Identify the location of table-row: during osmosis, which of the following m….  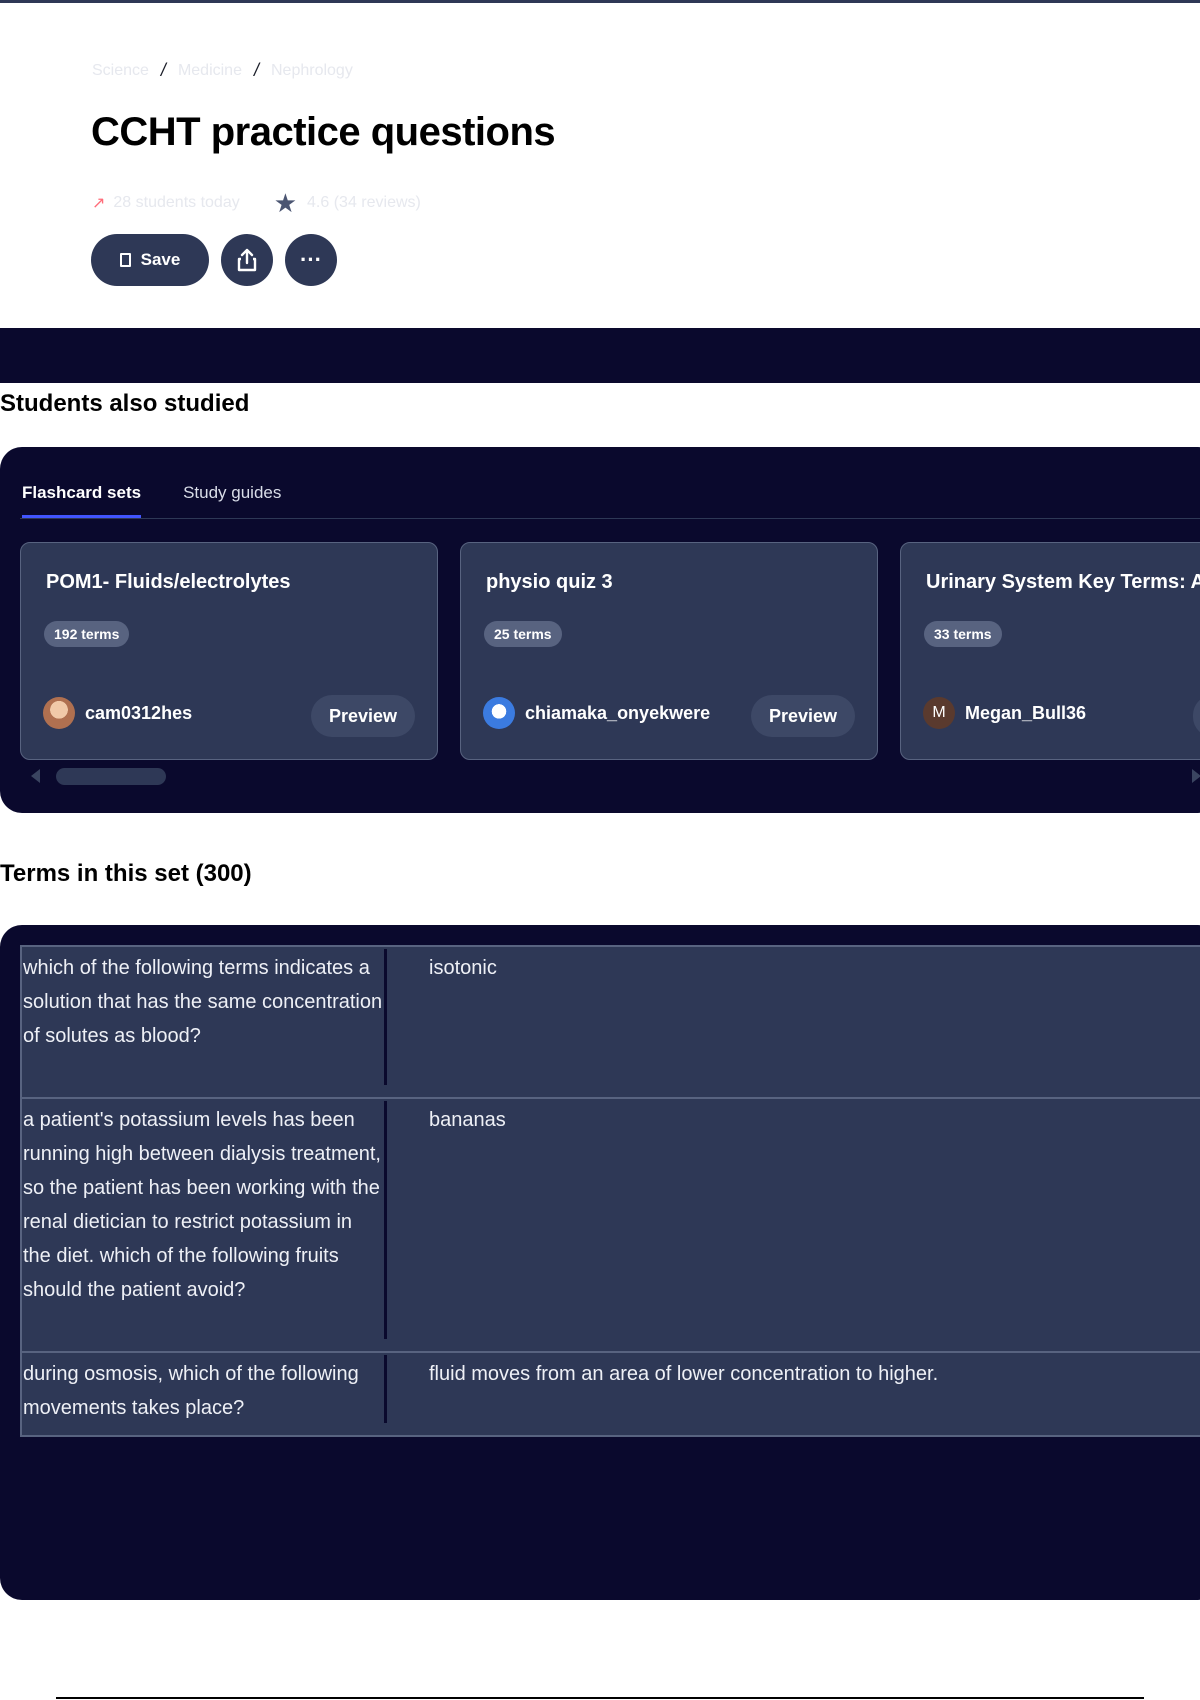
(610, 1394).